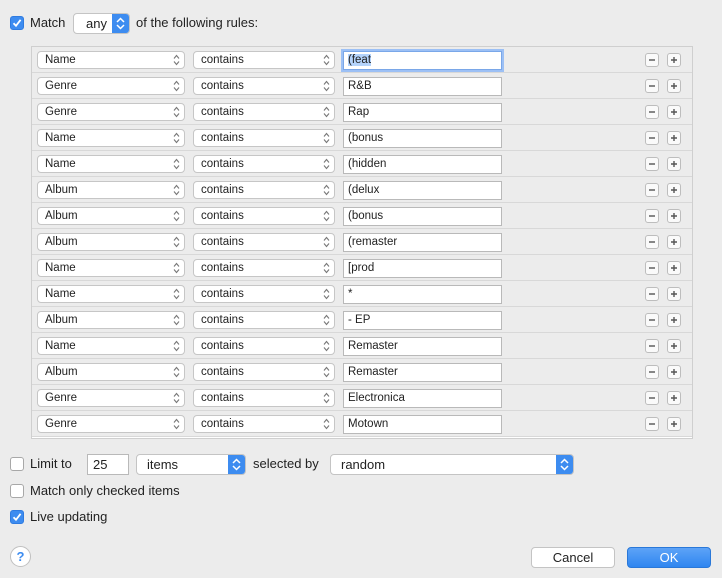 The height and width of the screenshot is (578, 722). Describe the element at coordinates (422, 112) in the screenshot. I see `rule-value-input: Rap` at that location.